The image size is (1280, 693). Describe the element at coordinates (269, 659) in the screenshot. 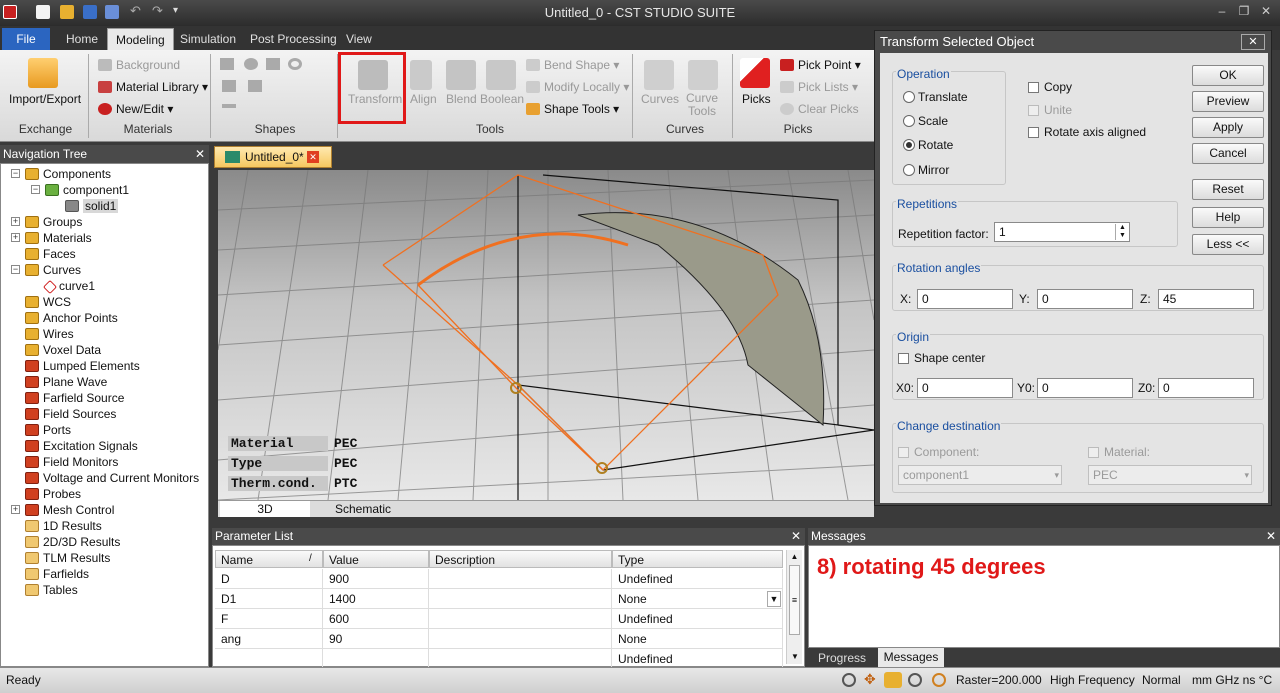

I see `table-cell-name` at that location.